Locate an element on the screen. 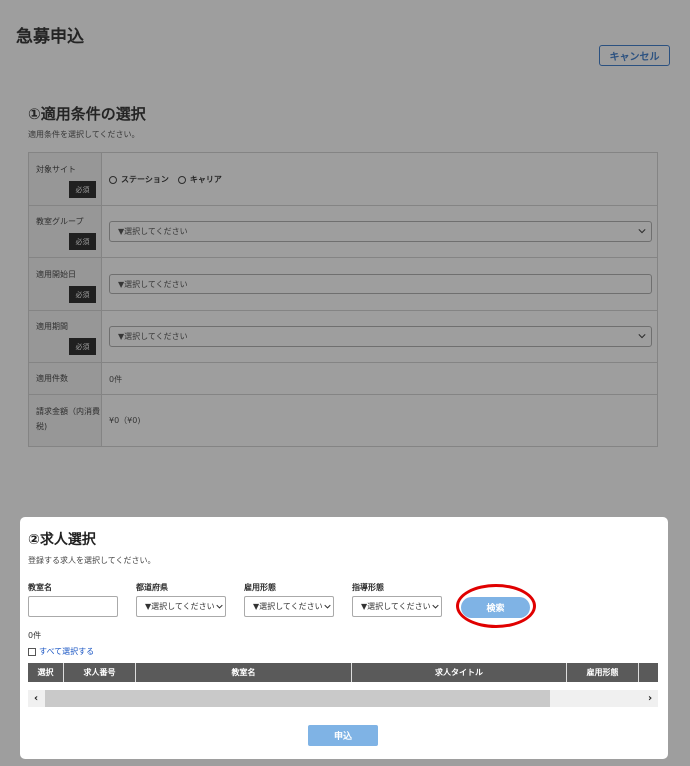  apply-button: 申込 is located at coordinates (343, 735).